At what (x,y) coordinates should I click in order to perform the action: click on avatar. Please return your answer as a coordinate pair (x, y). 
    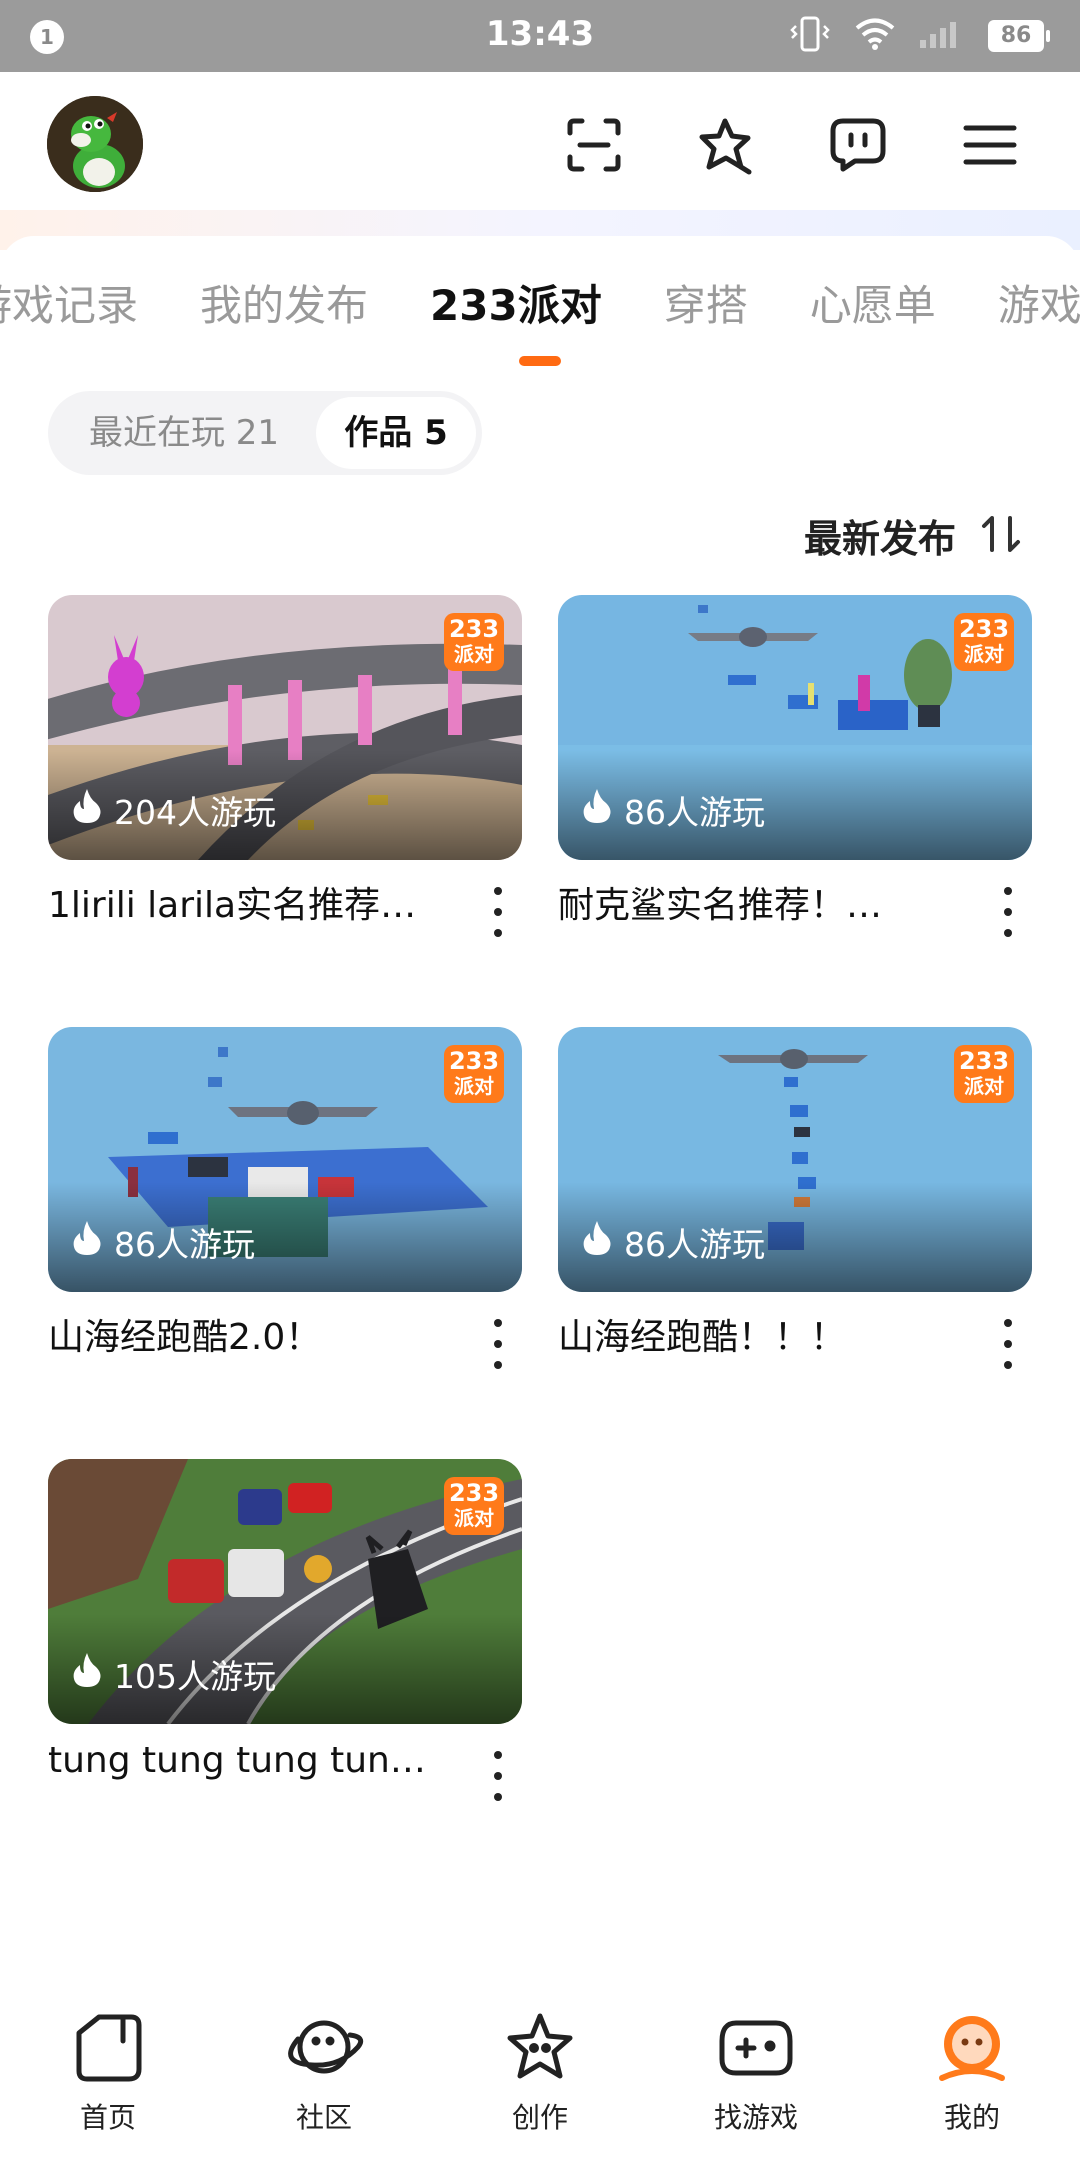
    Looking at the image, I should click on (95, 144).